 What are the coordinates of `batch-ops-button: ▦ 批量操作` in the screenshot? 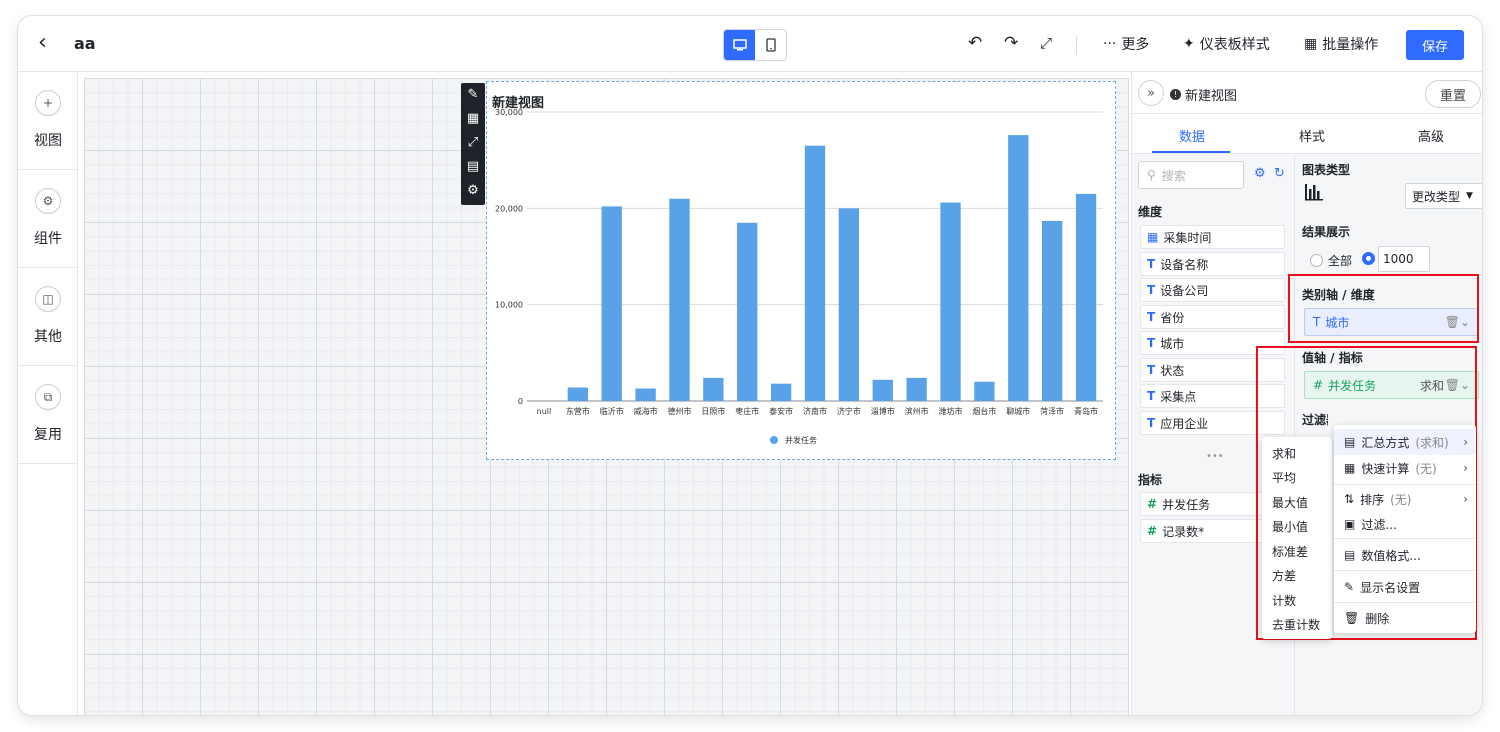 It's located at (1341, 44).